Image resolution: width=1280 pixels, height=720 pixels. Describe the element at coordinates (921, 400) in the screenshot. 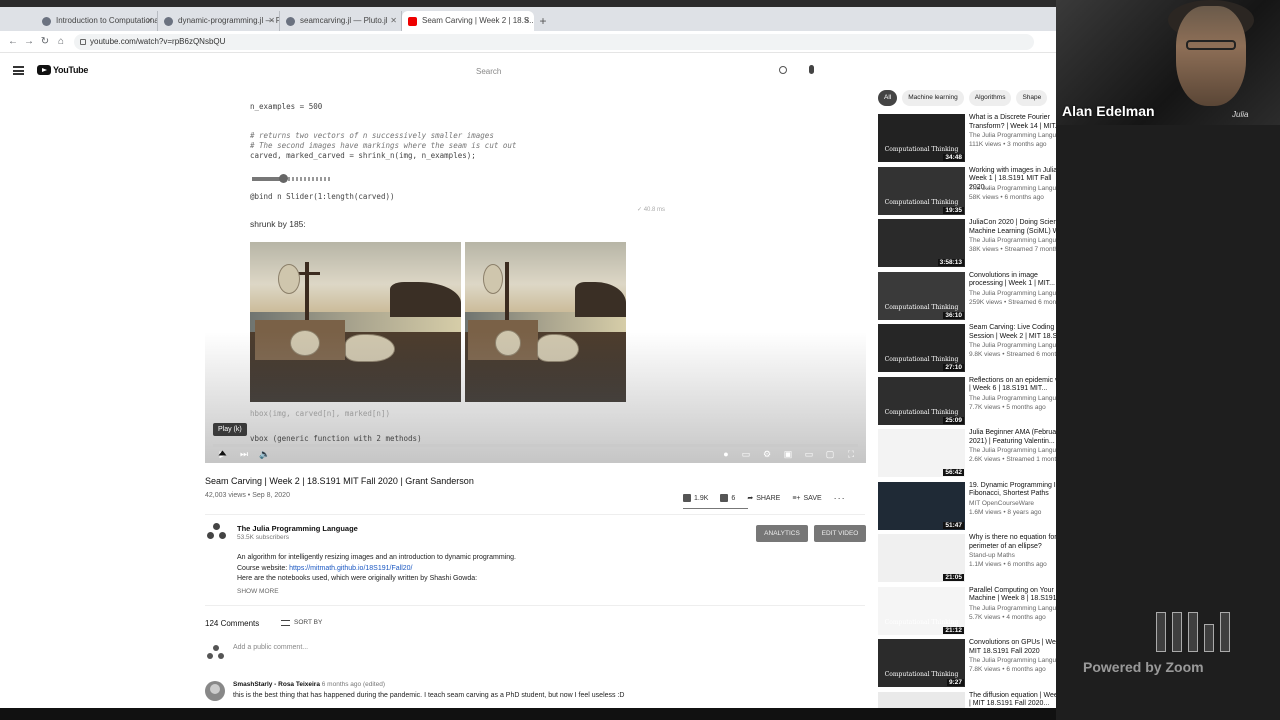

I see `video-thumbnail: Computational Thinking 25:09` at that location.